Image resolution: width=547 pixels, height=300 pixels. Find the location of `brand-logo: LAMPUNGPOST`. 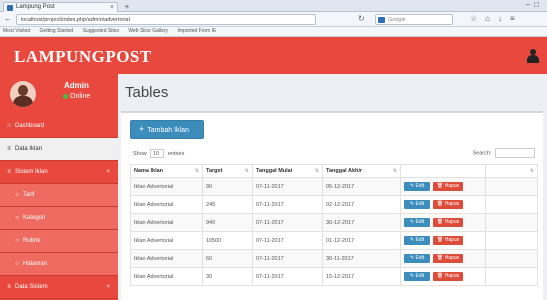

brand-logo: LAMPUNGPOST is located at coordinates (83, 56).